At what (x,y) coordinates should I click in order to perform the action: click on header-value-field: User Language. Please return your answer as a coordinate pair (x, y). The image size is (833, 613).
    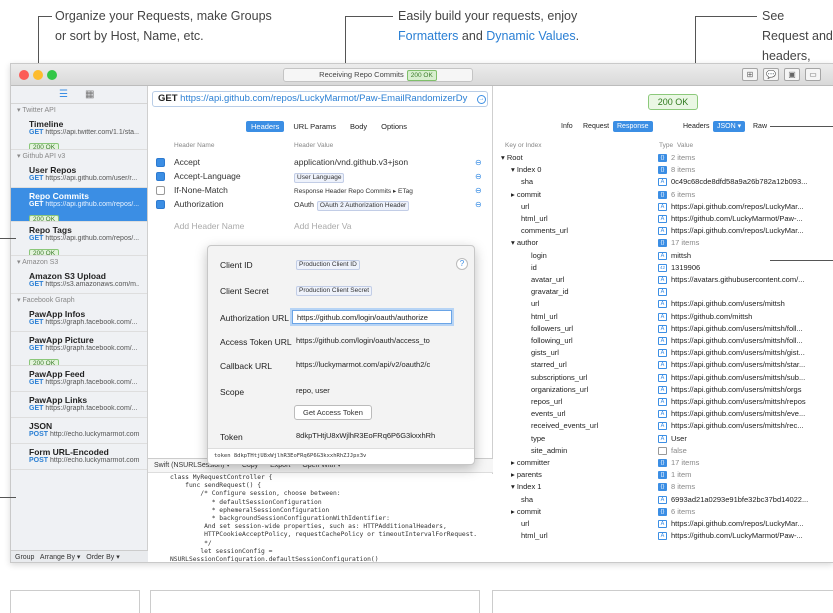
    Looking at the image, I should click on (319, 176).